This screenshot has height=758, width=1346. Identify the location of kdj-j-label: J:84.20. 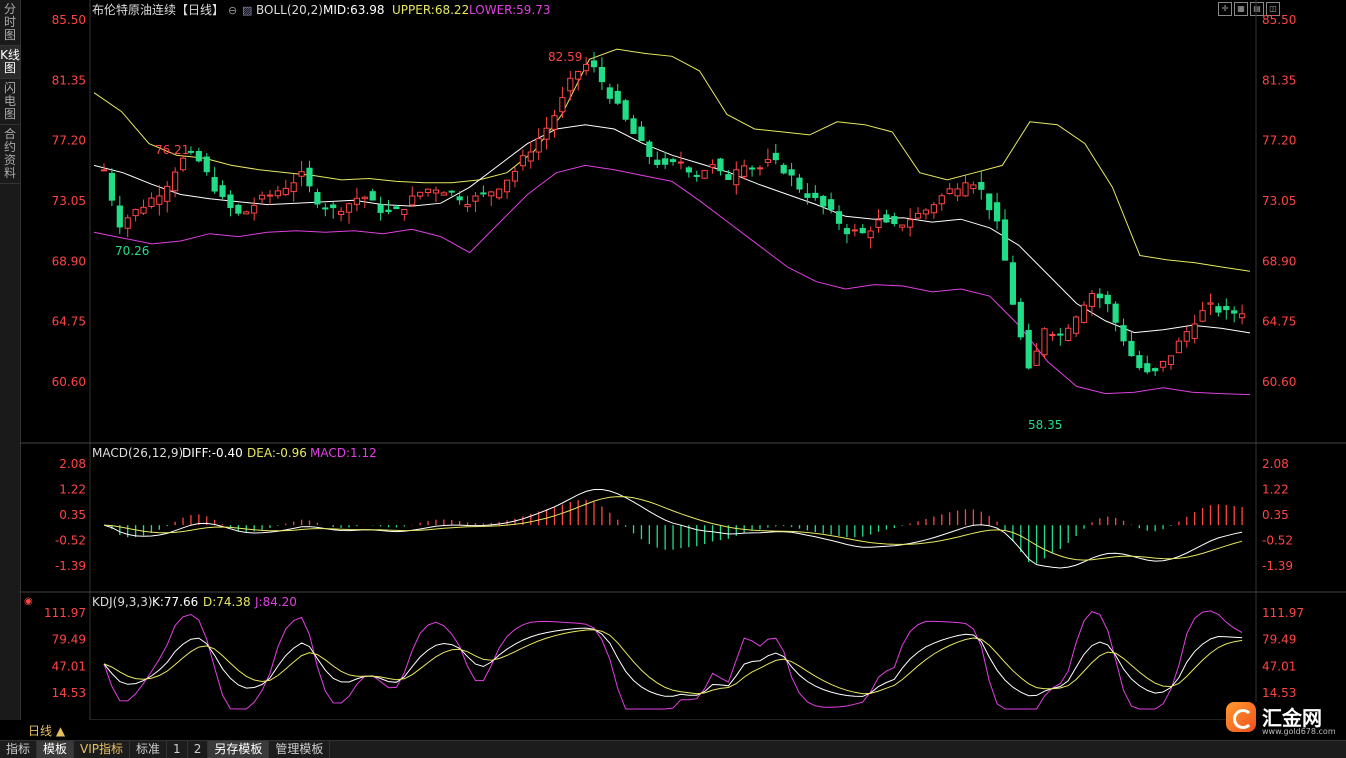
(275, 602).